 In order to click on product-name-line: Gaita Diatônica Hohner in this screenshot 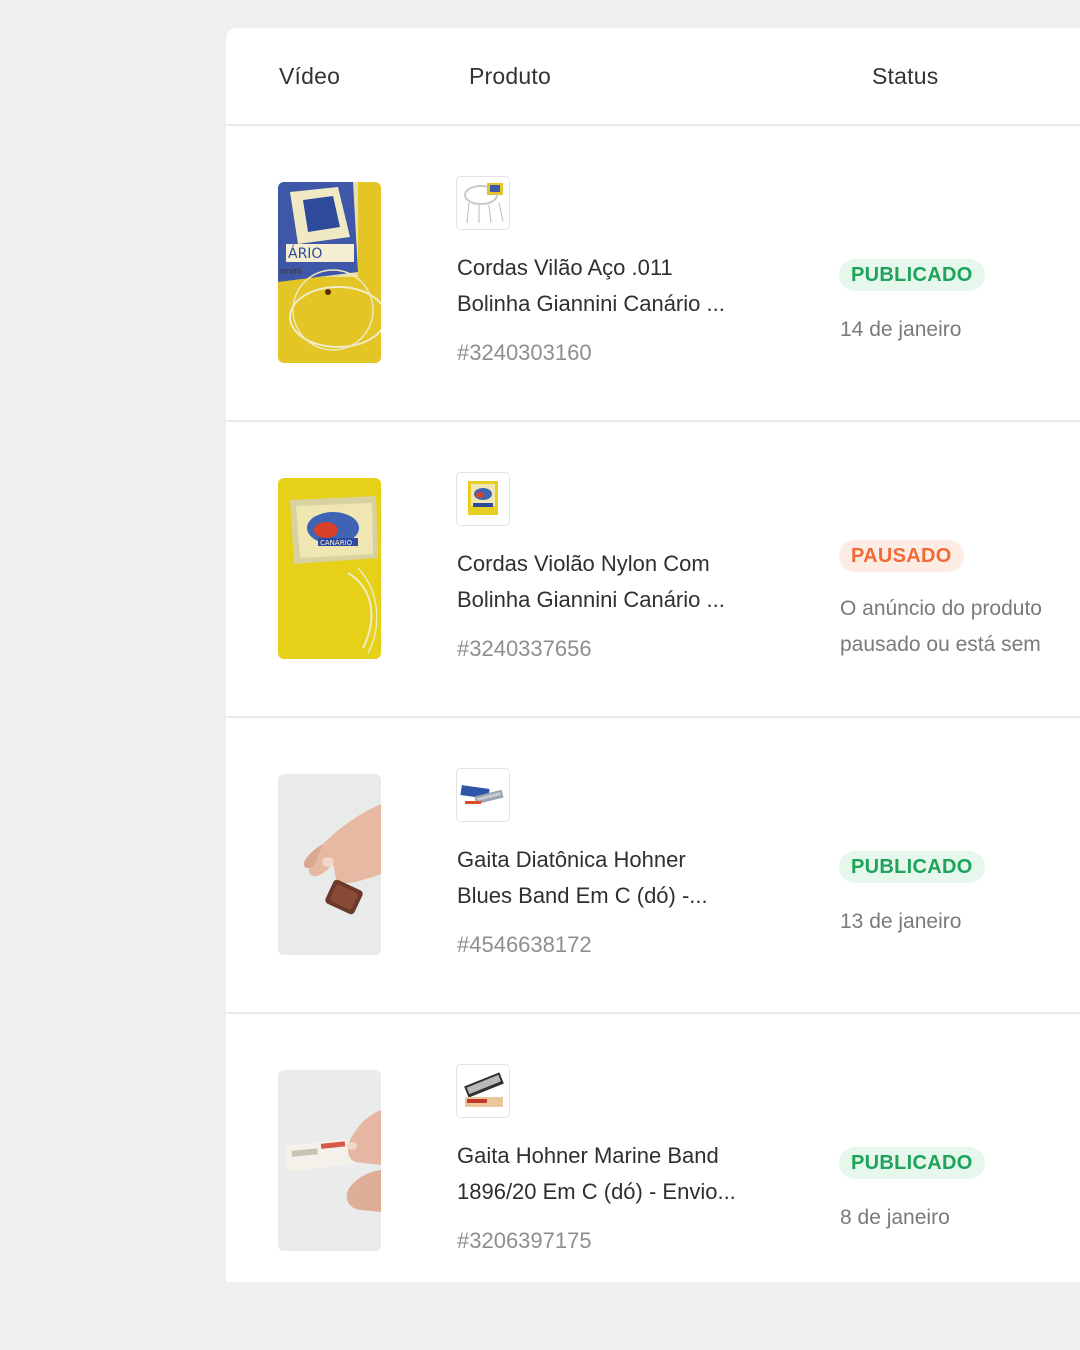, I will do `click(571, 859)`.